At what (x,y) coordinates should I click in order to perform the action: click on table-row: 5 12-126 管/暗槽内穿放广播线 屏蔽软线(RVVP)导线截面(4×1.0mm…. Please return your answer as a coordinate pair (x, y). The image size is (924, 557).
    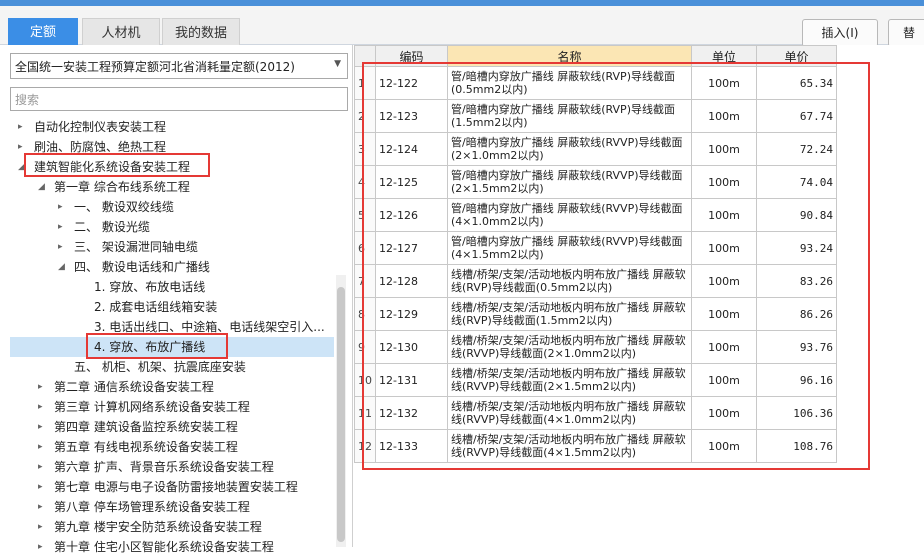
    Looking at the image, I should click on (595, 215).